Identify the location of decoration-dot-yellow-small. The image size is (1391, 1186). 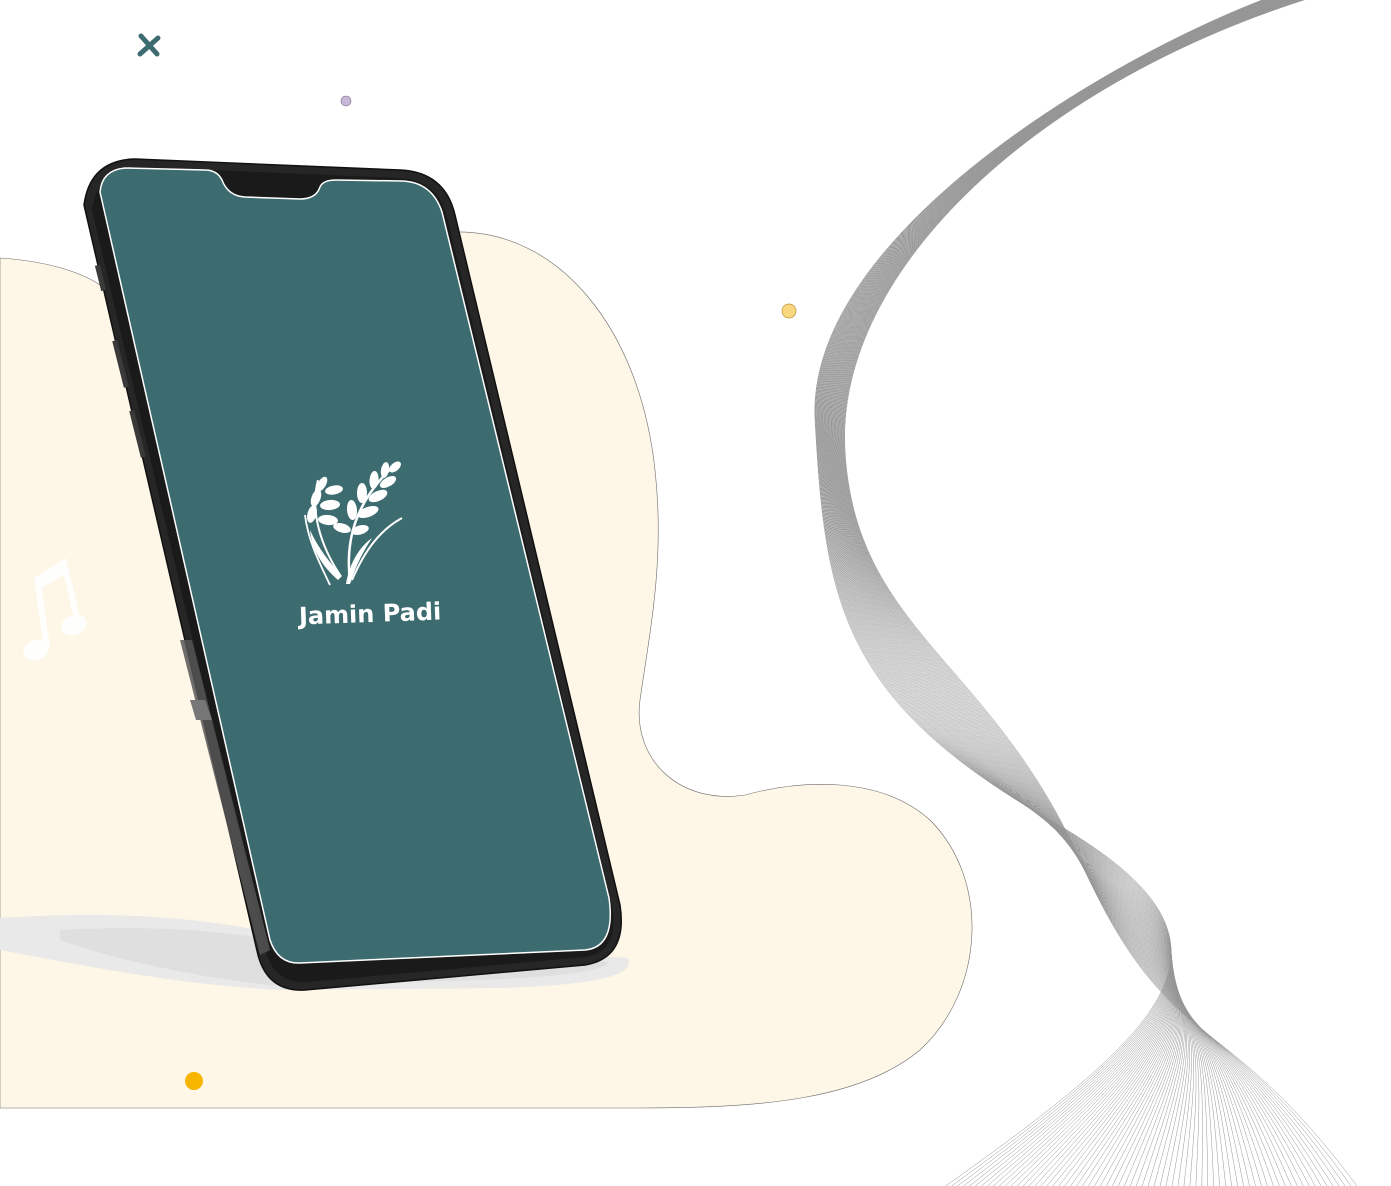
(789, 311).